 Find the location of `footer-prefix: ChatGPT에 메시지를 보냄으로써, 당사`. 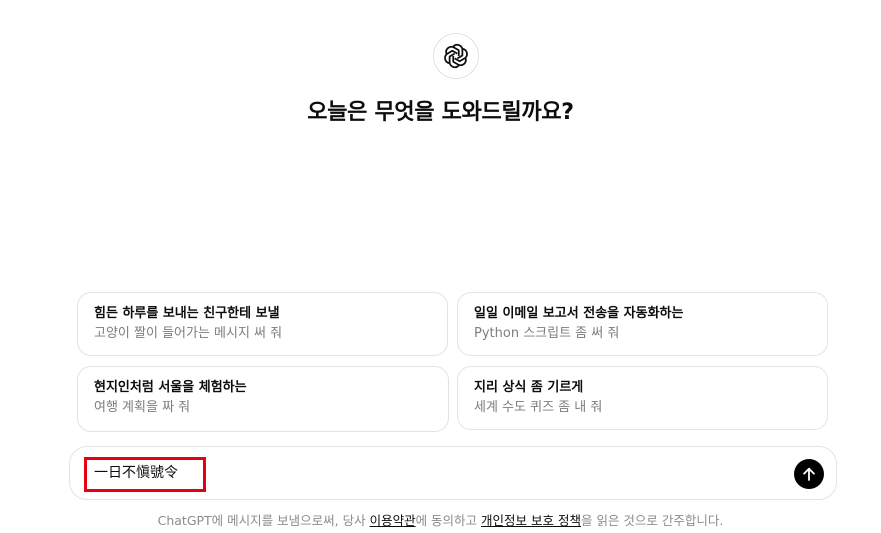

footer-prefix: ChatGPT에 메시지를 보냄으로써, 당사 is located at coordinates (263, 520).